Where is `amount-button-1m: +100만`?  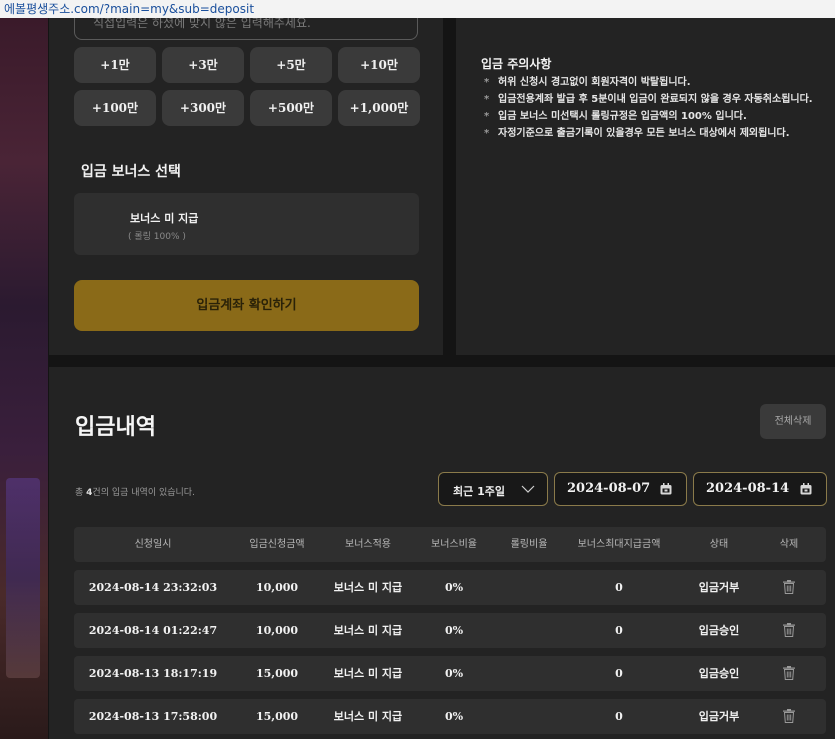 amount-button-1m: +100만 is located at coordinates (115, 108).